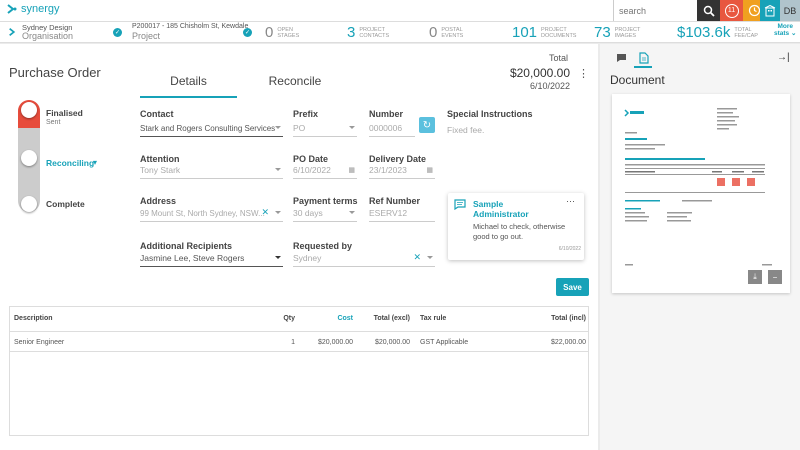  I want to click on special-instructions-label: Special Instructions, so click(490, 114).